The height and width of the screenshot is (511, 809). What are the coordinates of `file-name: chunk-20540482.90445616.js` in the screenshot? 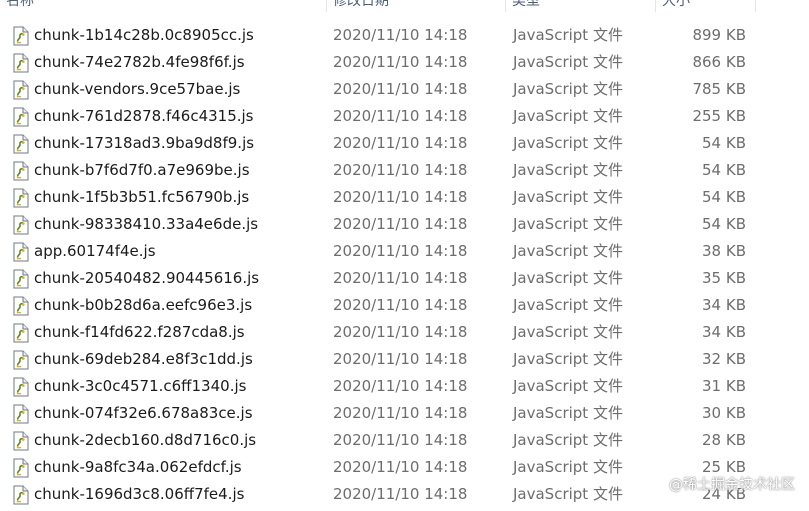 It's located at (147, 278).